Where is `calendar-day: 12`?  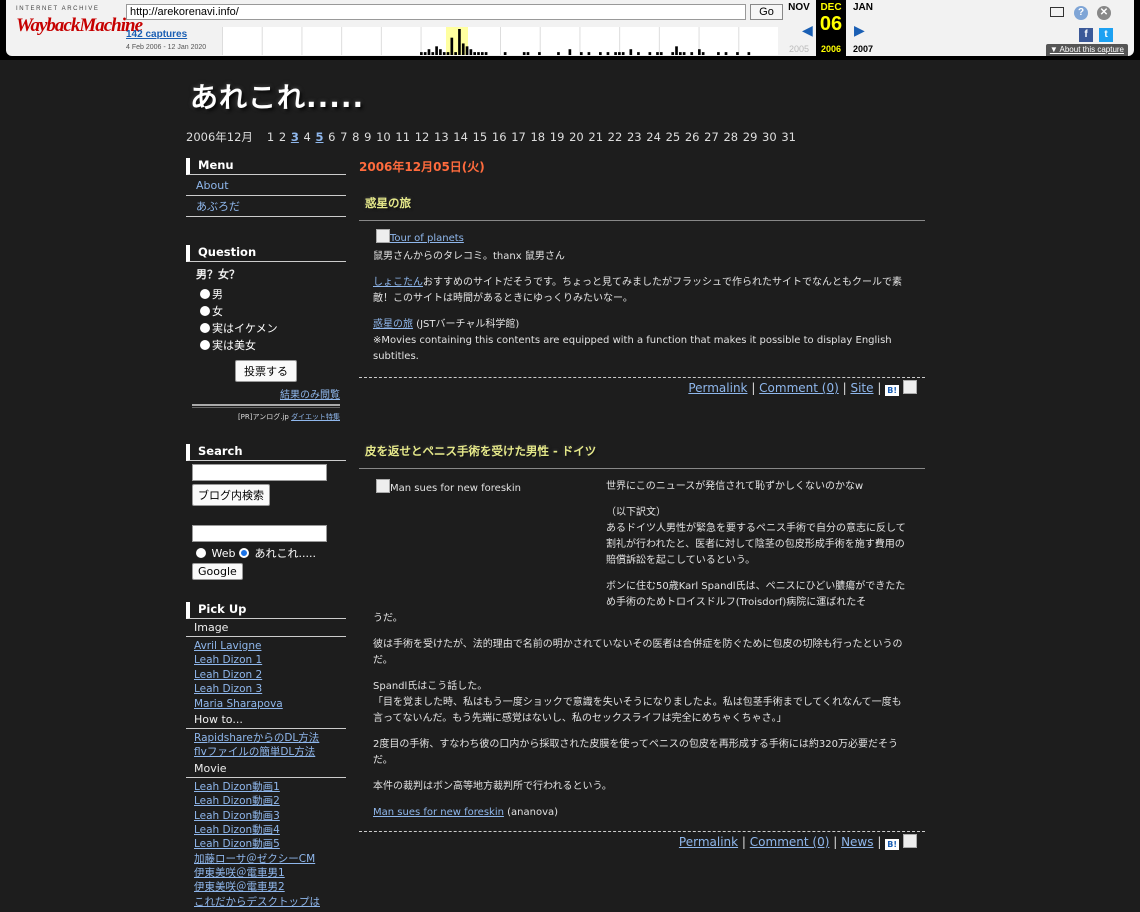 calendar-day: 12 is located at coordinates (422, 137).